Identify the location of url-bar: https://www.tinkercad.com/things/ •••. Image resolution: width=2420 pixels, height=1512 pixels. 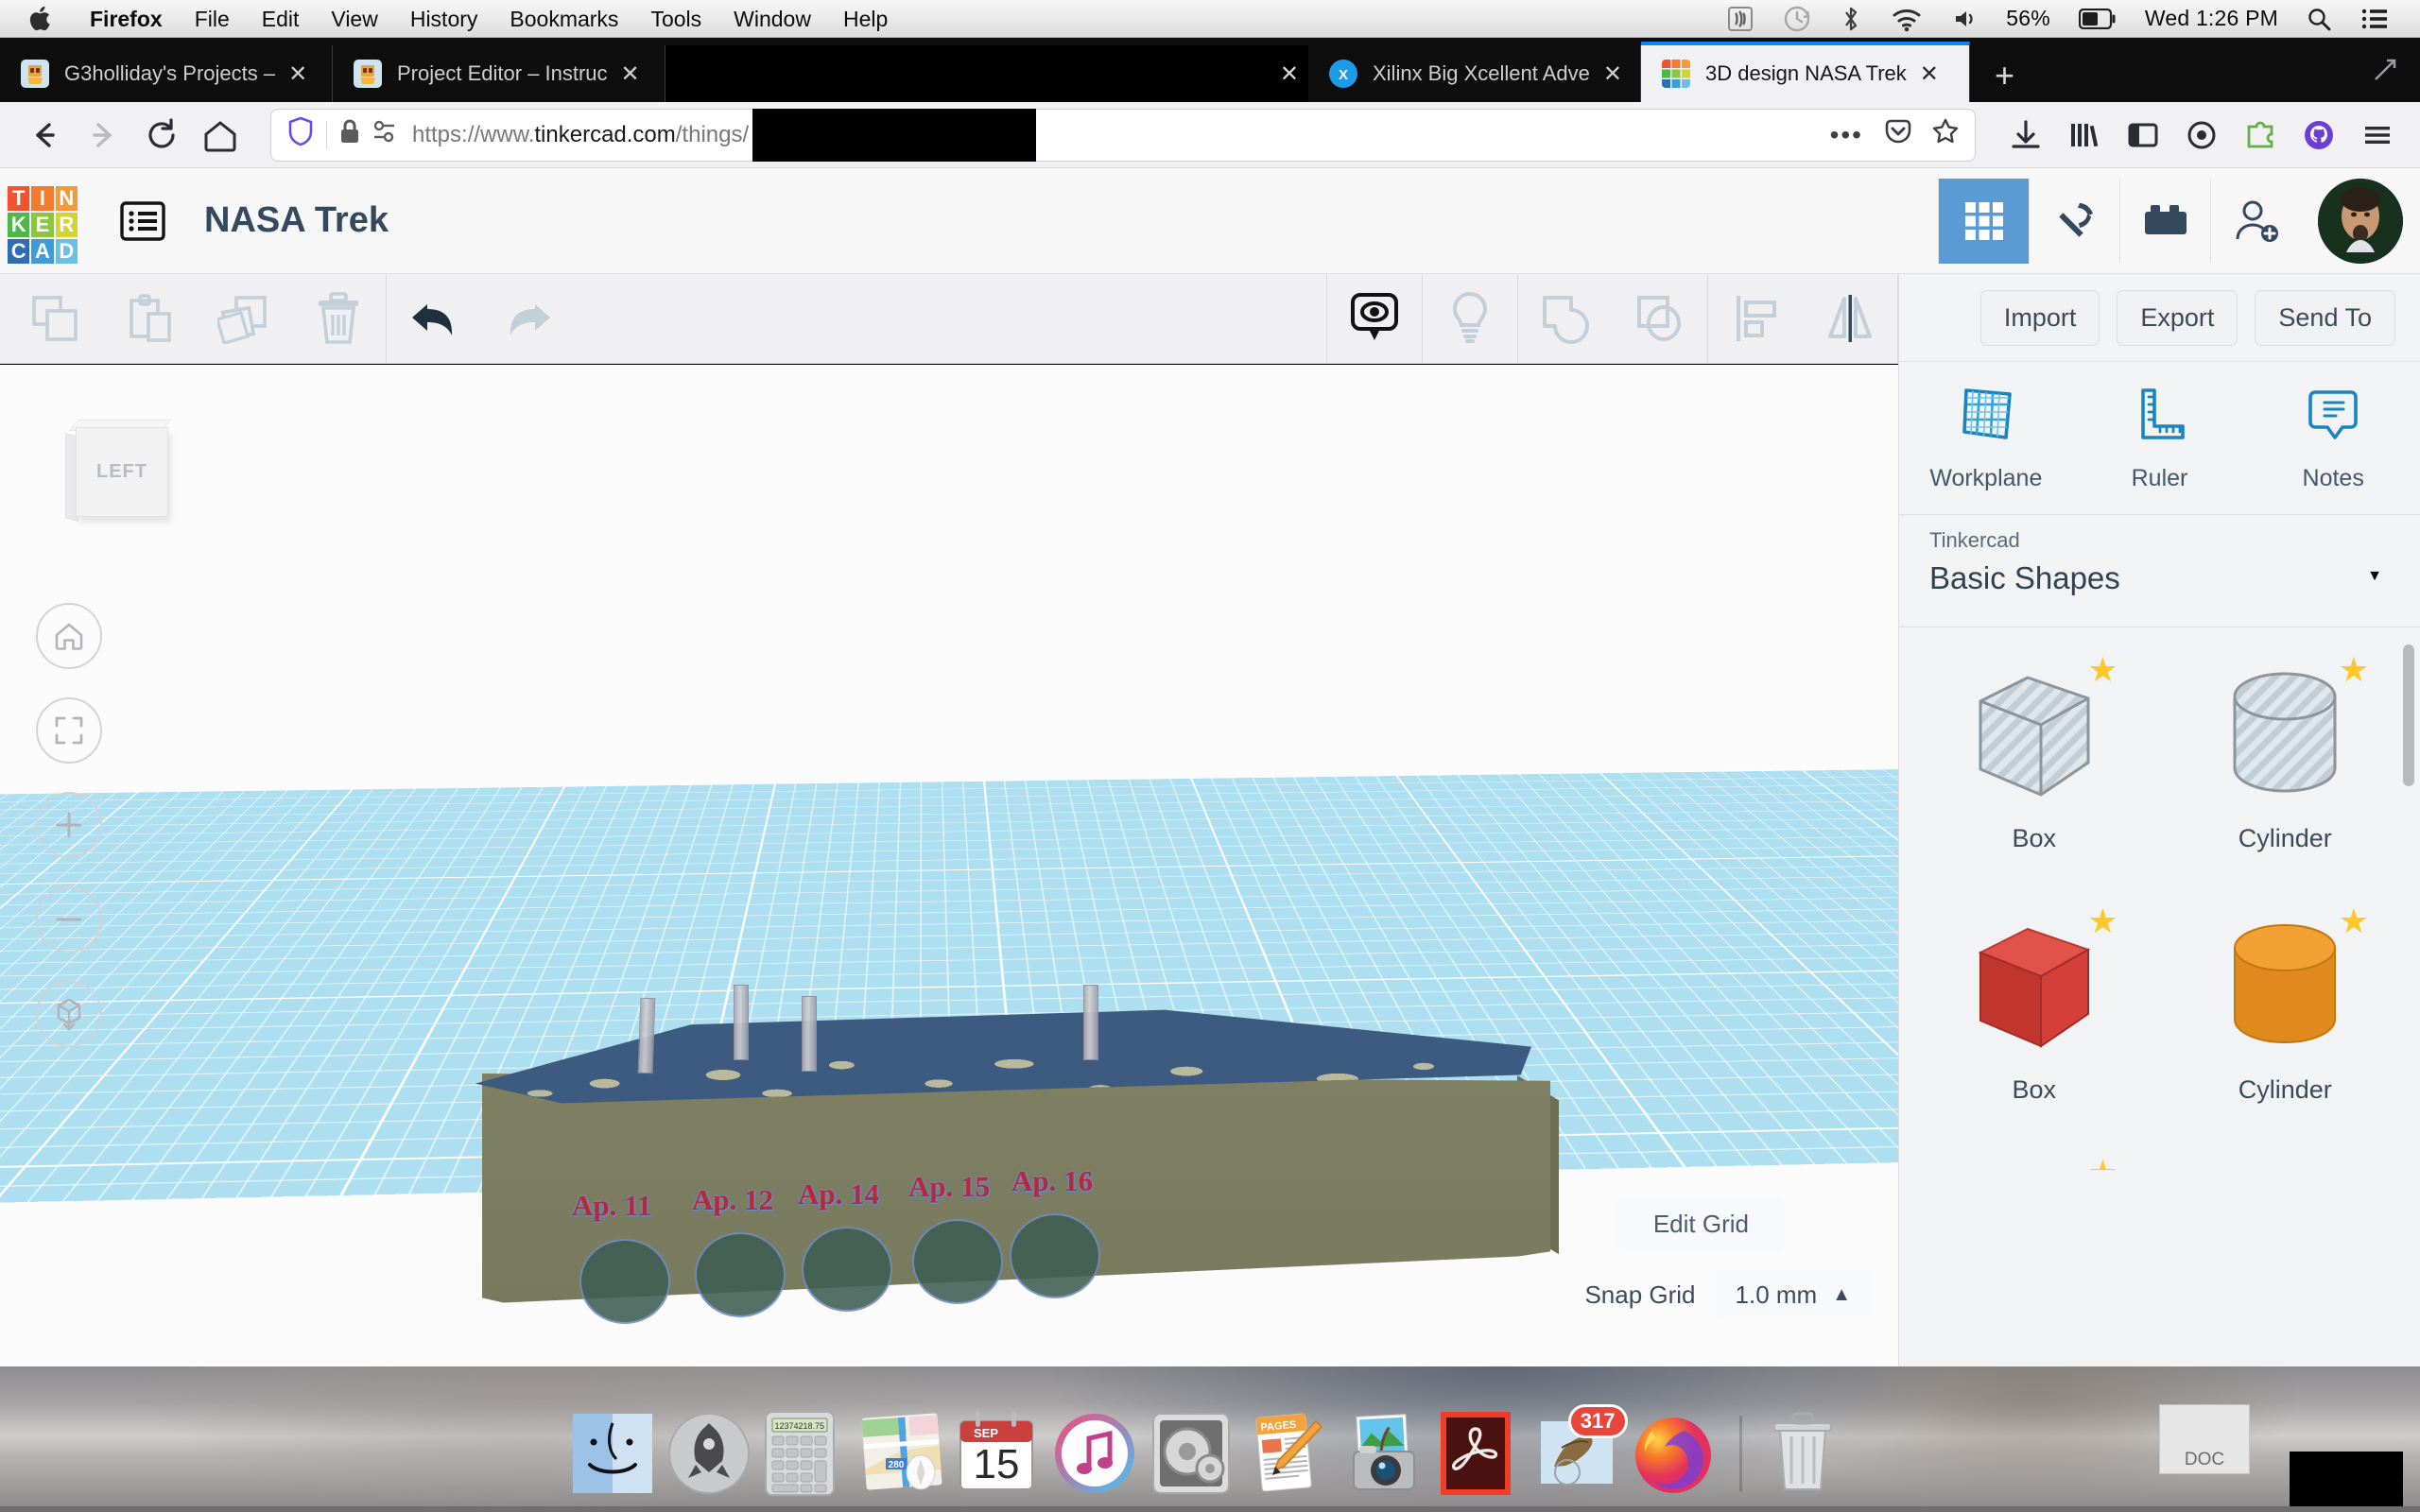
(1123, 135).